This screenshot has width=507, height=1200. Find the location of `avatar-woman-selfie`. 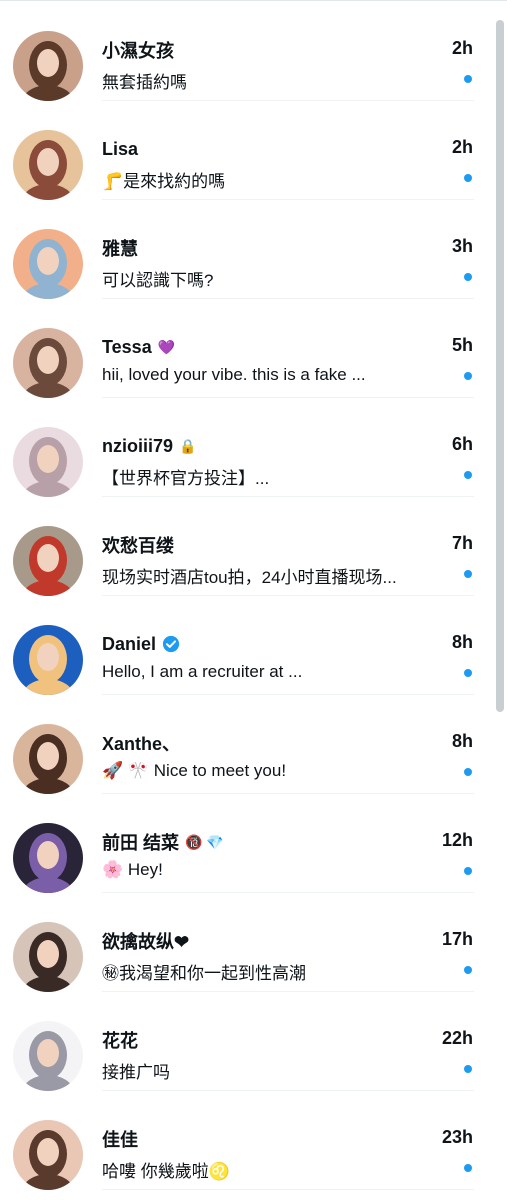

avatar-woman-selfie is located at coordinates (48, 66).